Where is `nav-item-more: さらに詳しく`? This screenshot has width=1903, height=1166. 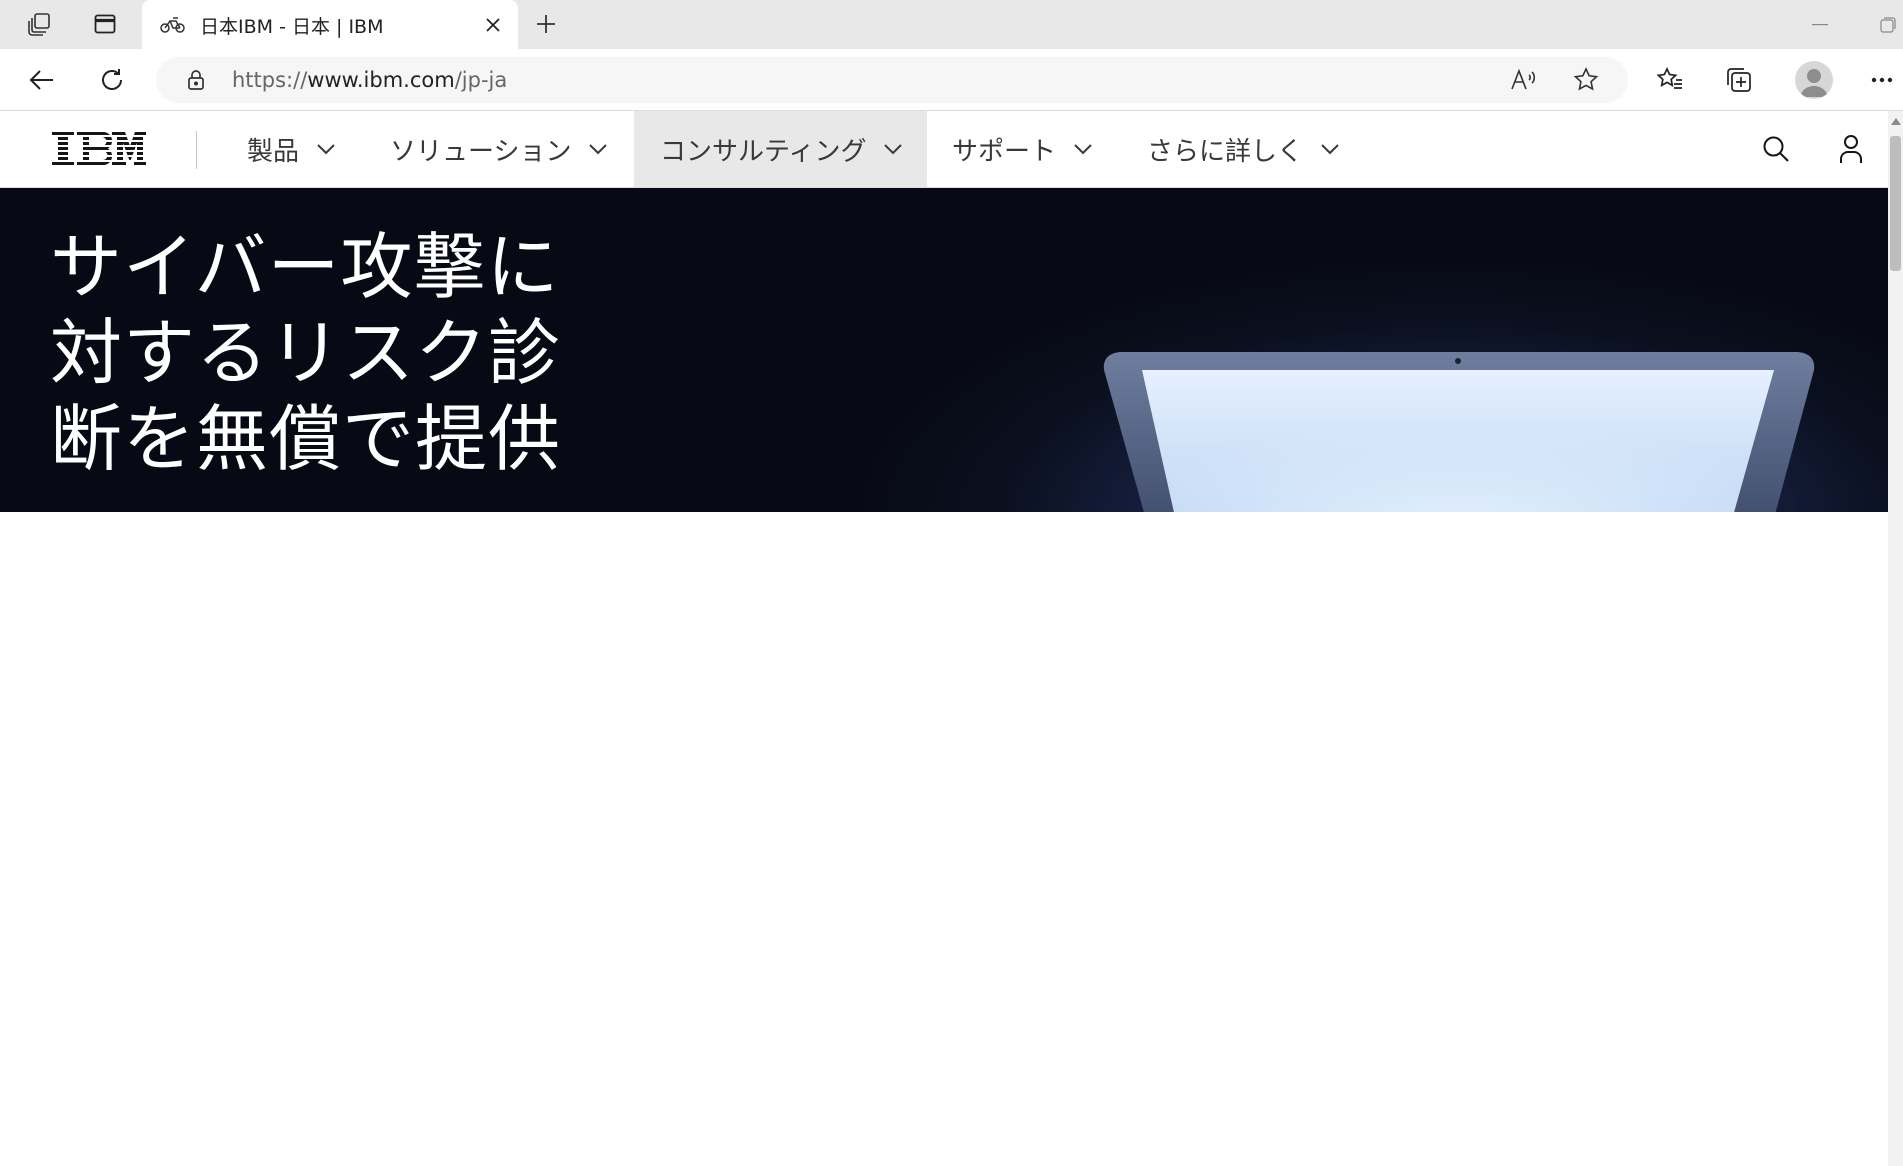 nav-item-more: さらに詳しく is located at coordinates (1244, 149).